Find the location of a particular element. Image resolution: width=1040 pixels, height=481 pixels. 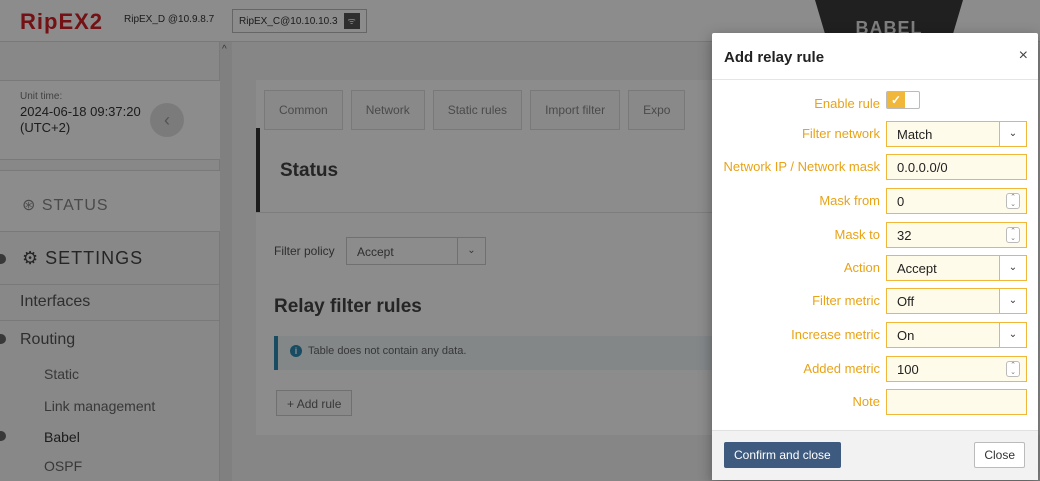

filter-metric-select: Off ⌄ is located at coordinates (956, 301).